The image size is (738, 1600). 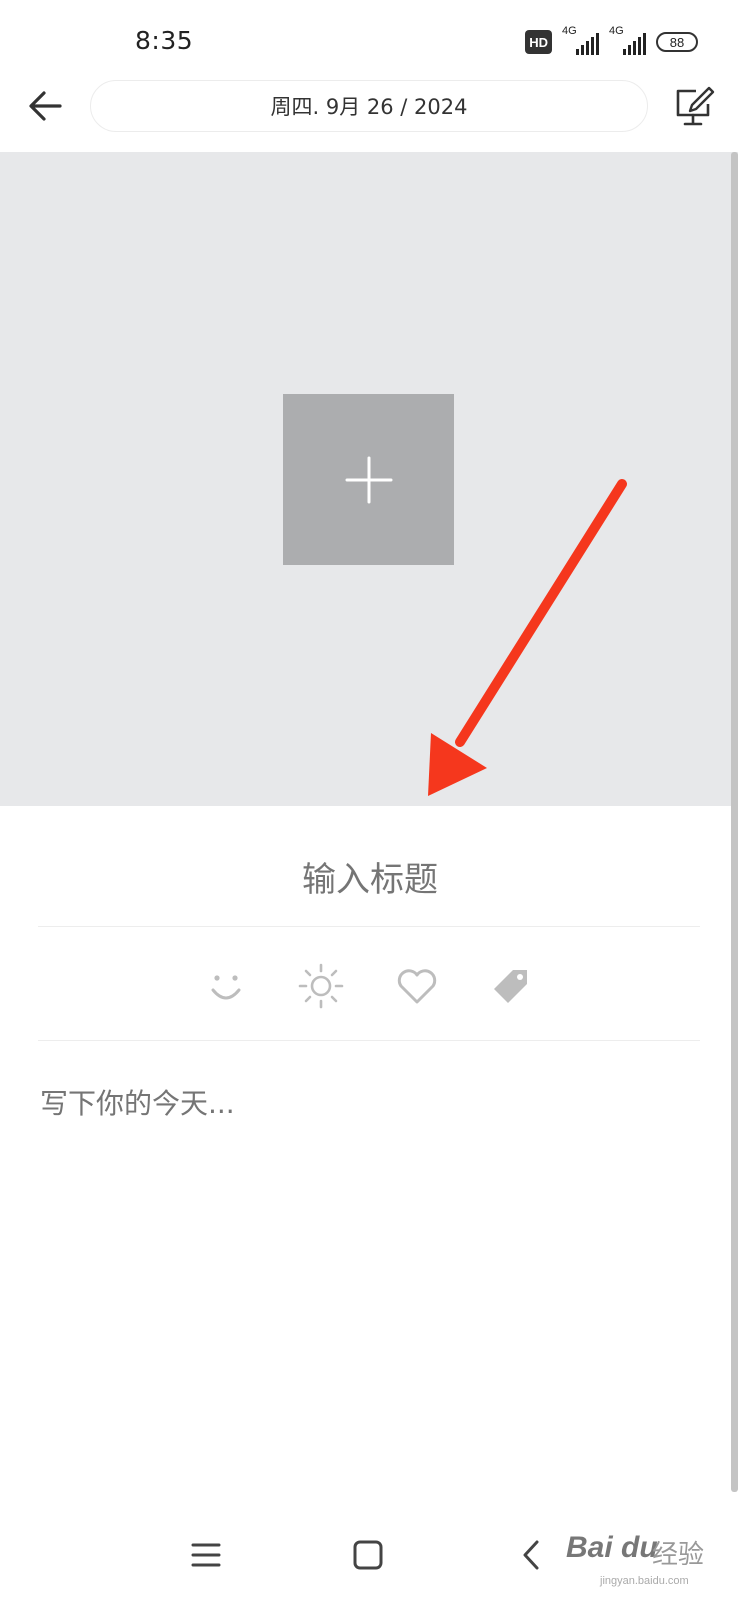 I want to click on chevron-left-icon, so click(x=531, y=1555).